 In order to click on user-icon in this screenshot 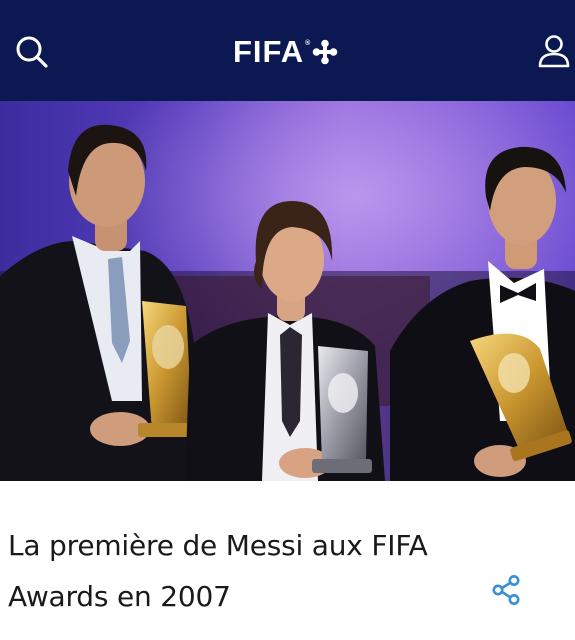, I will do `click(554, 51)`.